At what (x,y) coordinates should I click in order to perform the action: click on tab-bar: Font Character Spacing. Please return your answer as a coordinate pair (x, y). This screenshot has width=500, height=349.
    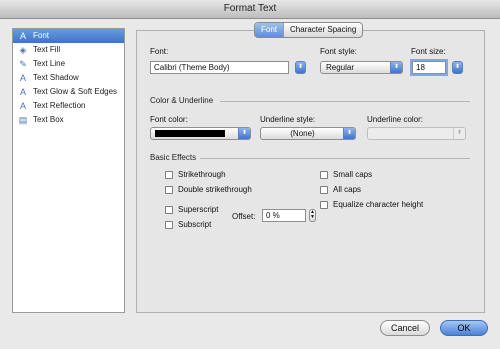
    Looking at the image, I should click on (309, 30).